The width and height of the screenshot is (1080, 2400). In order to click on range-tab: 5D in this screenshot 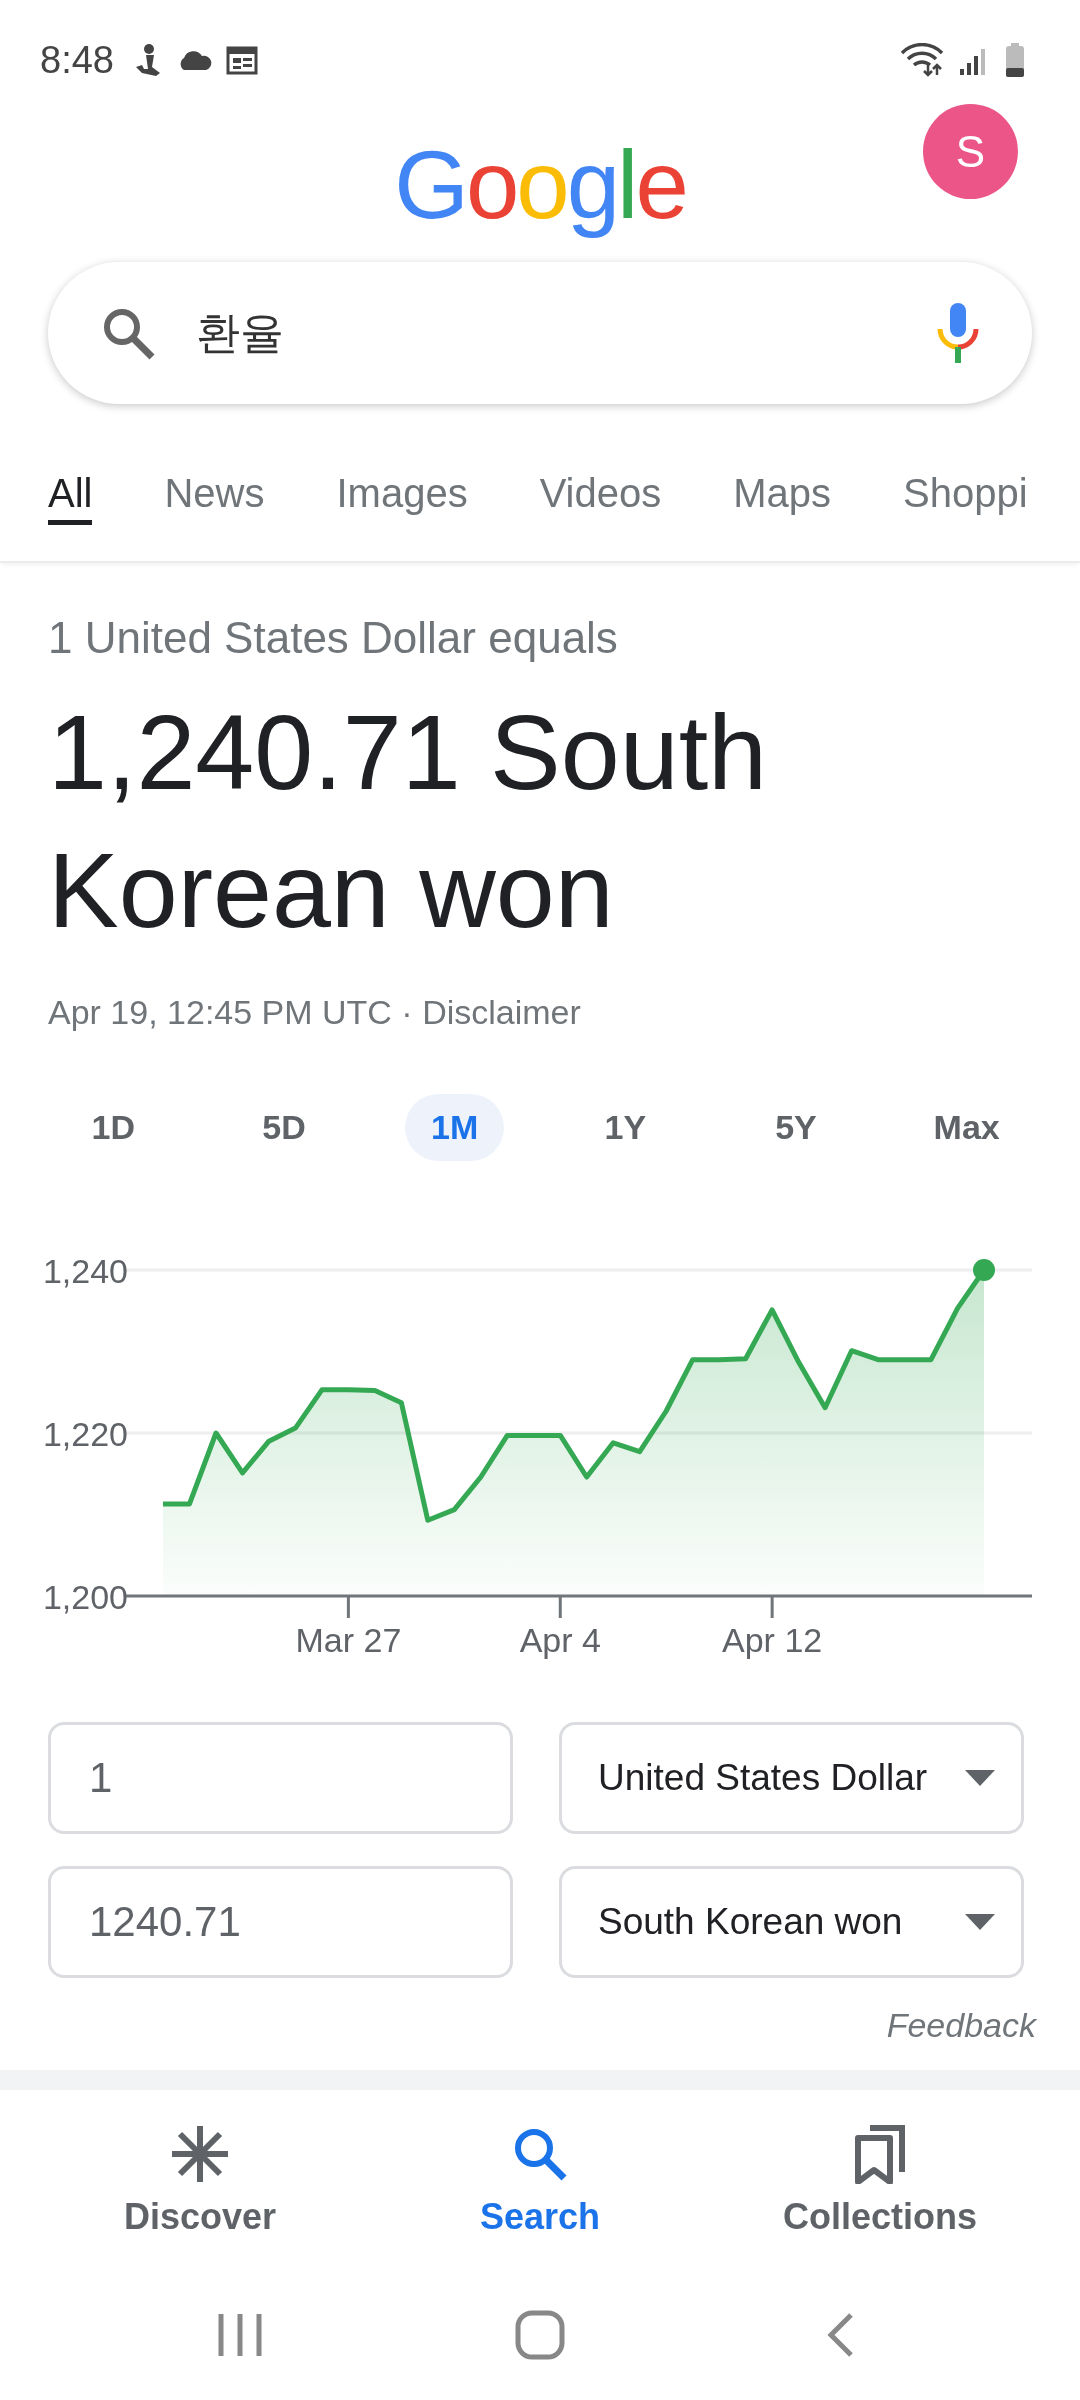, I will do `click(284, 1127)`.